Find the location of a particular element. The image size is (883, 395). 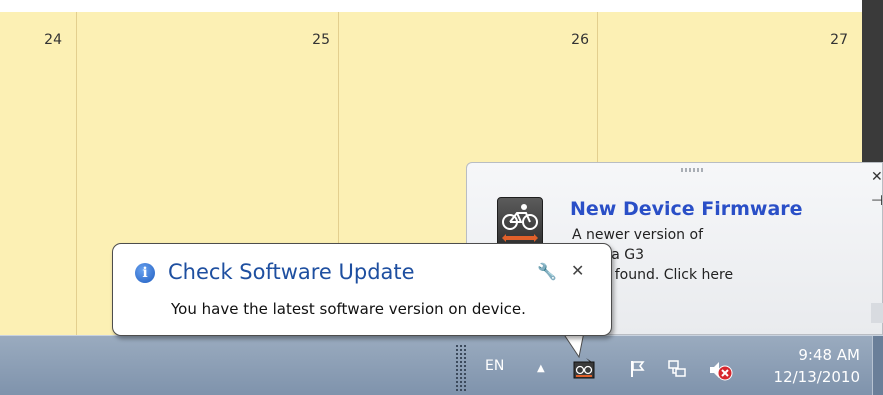

network-icon is located at coordinates (677, 369).